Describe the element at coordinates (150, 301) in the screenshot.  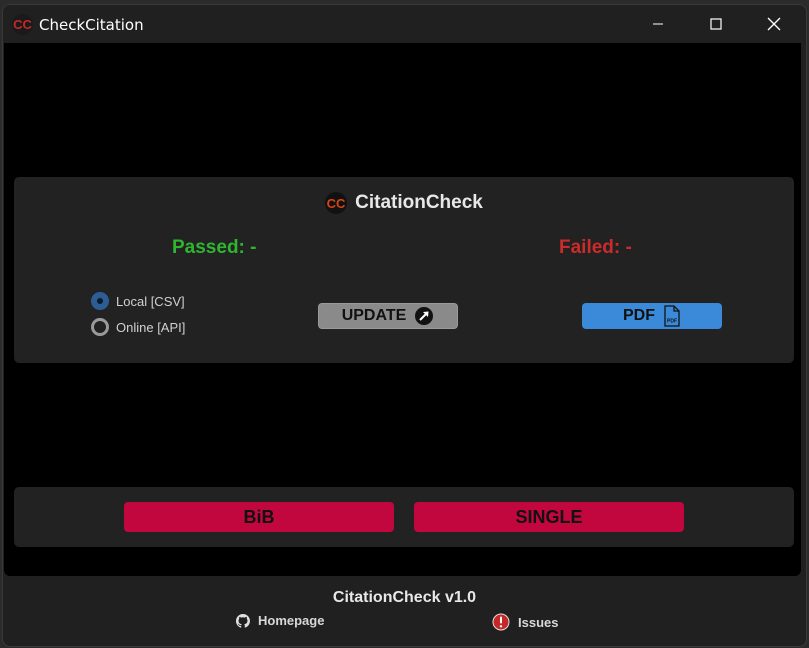
I see `source-option-label: Local [CSV]` at that location.